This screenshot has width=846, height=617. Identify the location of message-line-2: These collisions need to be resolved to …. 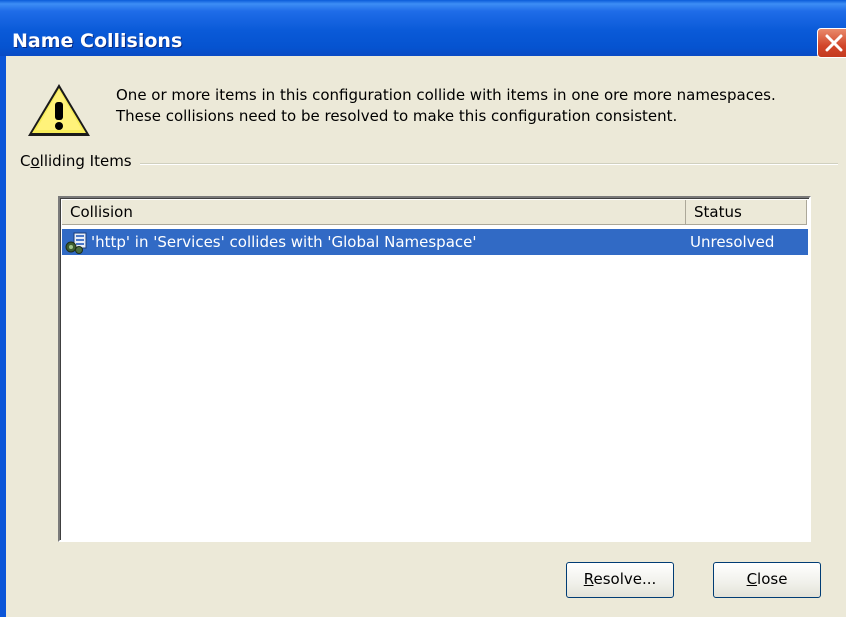
(397, 116).